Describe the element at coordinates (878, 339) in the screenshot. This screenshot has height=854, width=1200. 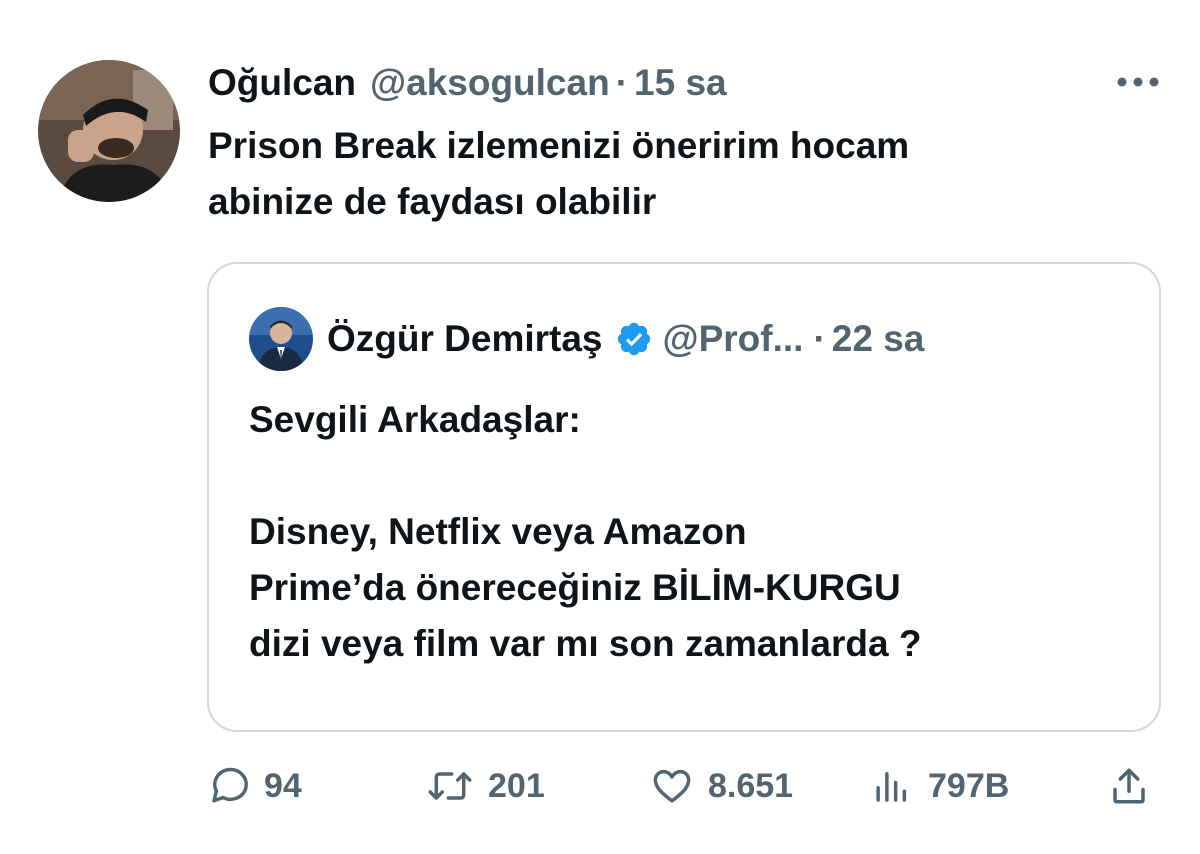
I see `quote-time: 22 sa` at that location.